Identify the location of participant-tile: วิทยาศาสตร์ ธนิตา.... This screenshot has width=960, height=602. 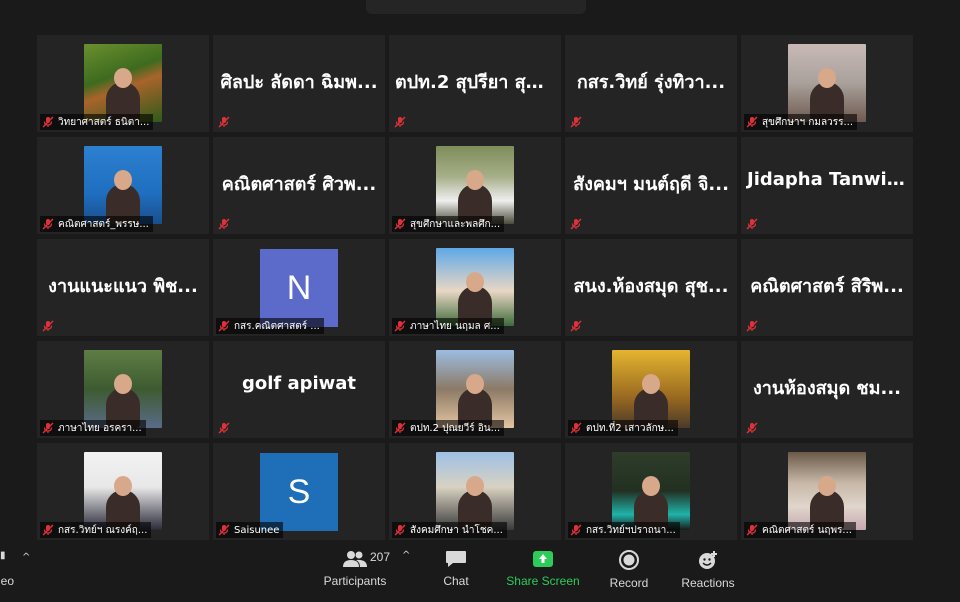
(123, 83).